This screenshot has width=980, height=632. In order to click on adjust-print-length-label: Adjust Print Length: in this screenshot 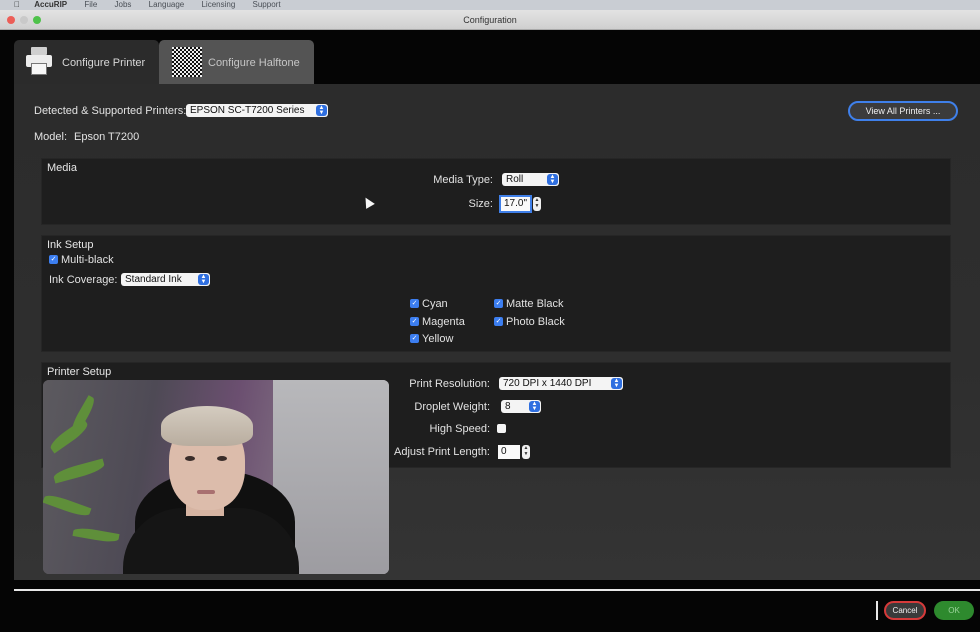, I will do `click(441, 452)`.